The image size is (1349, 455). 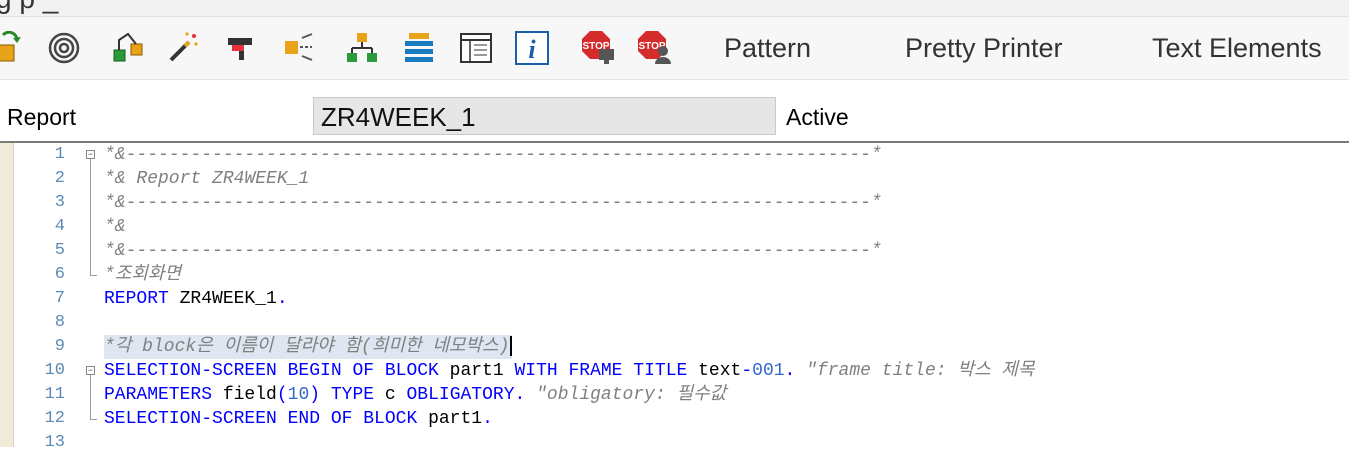 I want to click on code-token: 10, so click(x=298, y=395).